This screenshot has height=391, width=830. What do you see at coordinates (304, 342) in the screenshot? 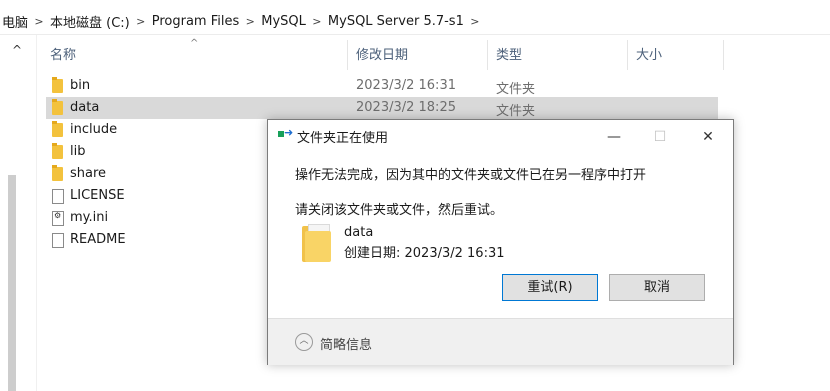
I see `chevron-up-icon: ︿` at bounding box center [304, 342].